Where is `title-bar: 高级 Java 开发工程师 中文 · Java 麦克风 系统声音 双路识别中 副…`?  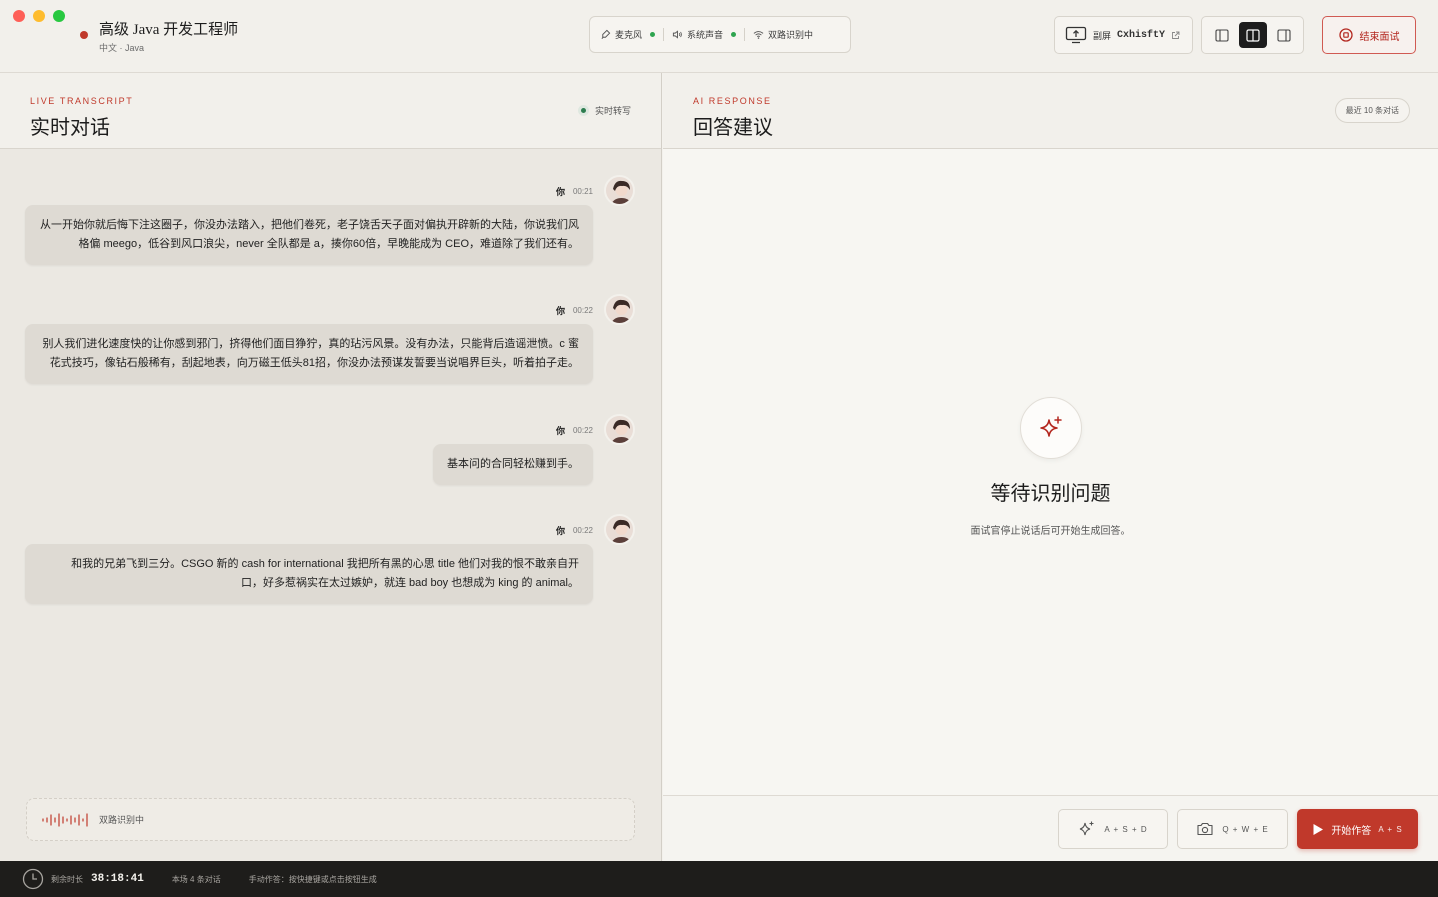 title-bar: 高级 Java 开发工程师 中文 · Java 麦克风 系统声音 双路识别中 副… is located at coordinates (719, 36).